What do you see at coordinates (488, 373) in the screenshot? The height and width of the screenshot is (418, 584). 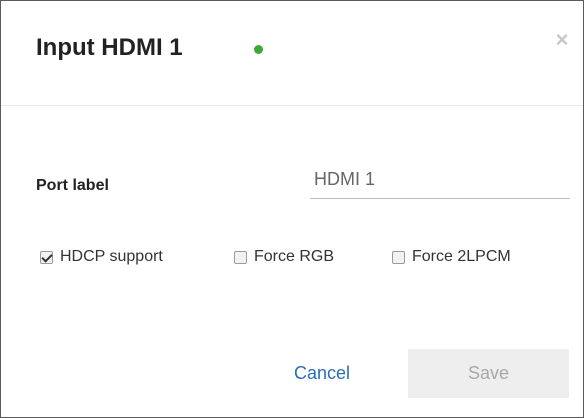 I see `save-button: Save` at bounding box center [488, 373].